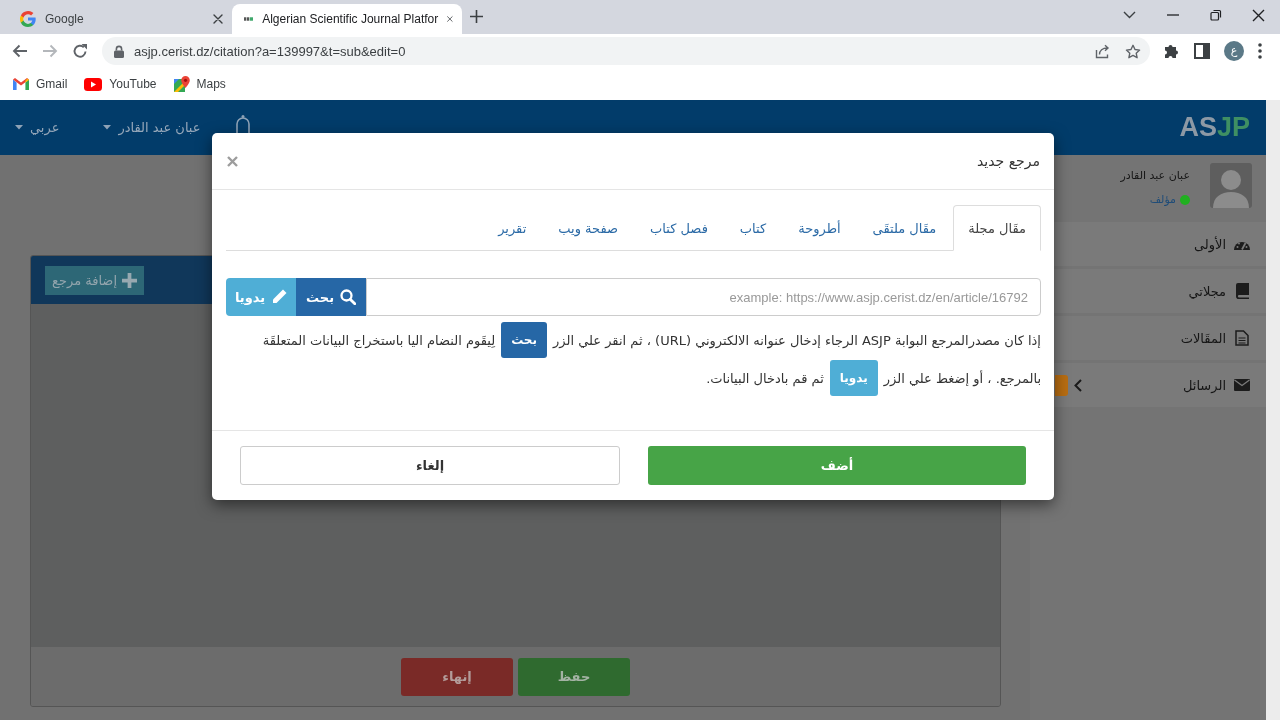  I want to click on restore-icon, so click(1215, 15).